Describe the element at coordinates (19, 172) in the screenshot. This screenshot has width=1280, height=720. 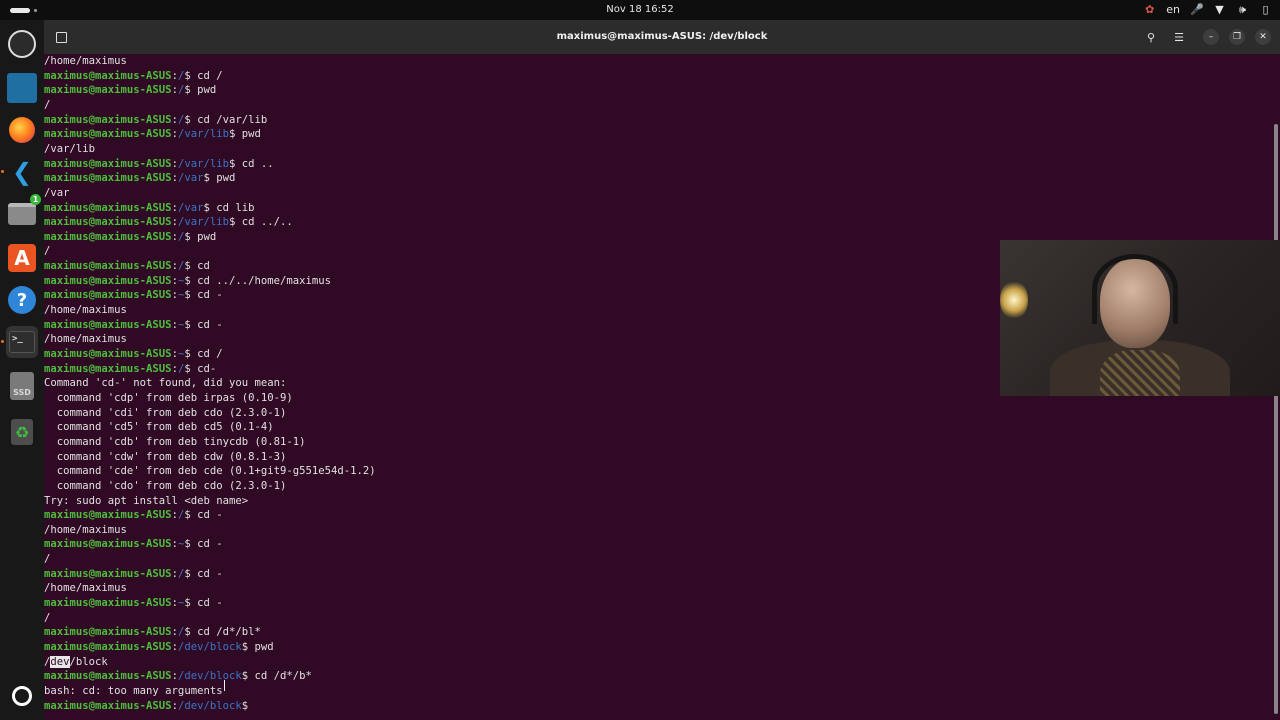
I see `dock-item-vscode: ❮` at that location.